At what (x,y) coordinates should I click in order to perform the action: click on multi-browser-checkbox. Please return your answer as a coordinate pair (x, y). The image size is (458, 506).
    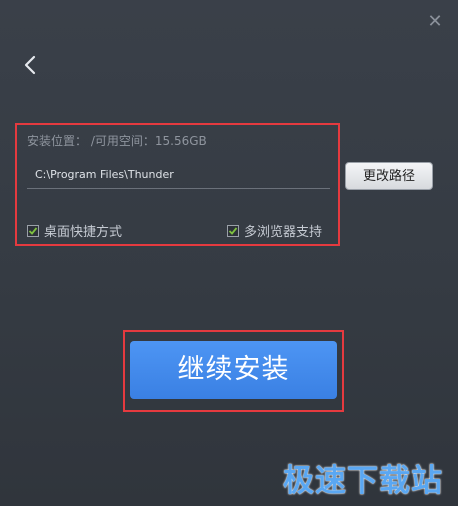
    Looking at the image, I should click on (233, 230).